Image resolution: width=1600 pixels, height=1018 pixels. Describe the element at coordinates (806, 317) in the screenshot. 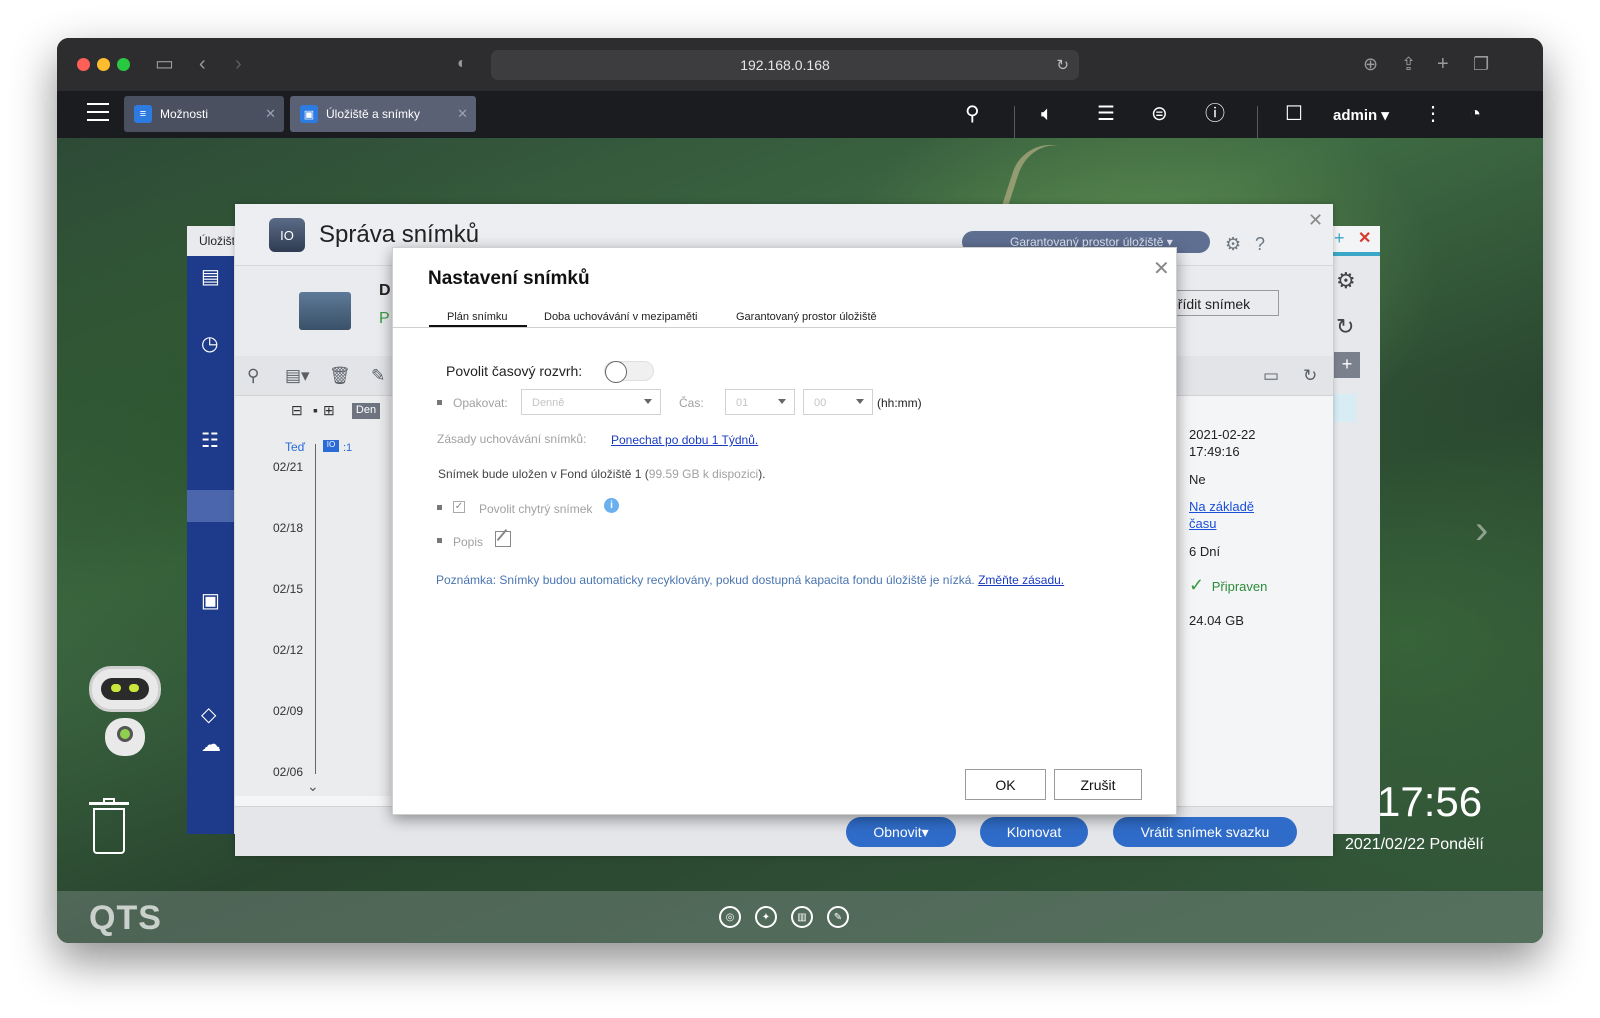

I see `tab-guaranteed-space: Garantovaný prostor úložiště` at that location.